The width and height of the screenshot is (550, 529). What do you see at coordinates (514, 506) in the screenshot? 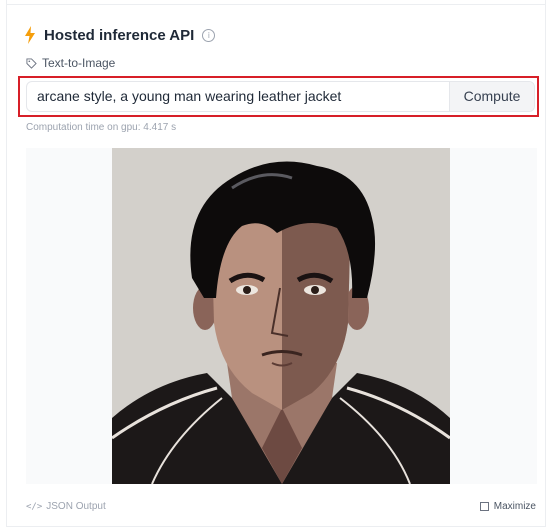
I see `maximize-label: Maximize` at bounding box center [514, 506].